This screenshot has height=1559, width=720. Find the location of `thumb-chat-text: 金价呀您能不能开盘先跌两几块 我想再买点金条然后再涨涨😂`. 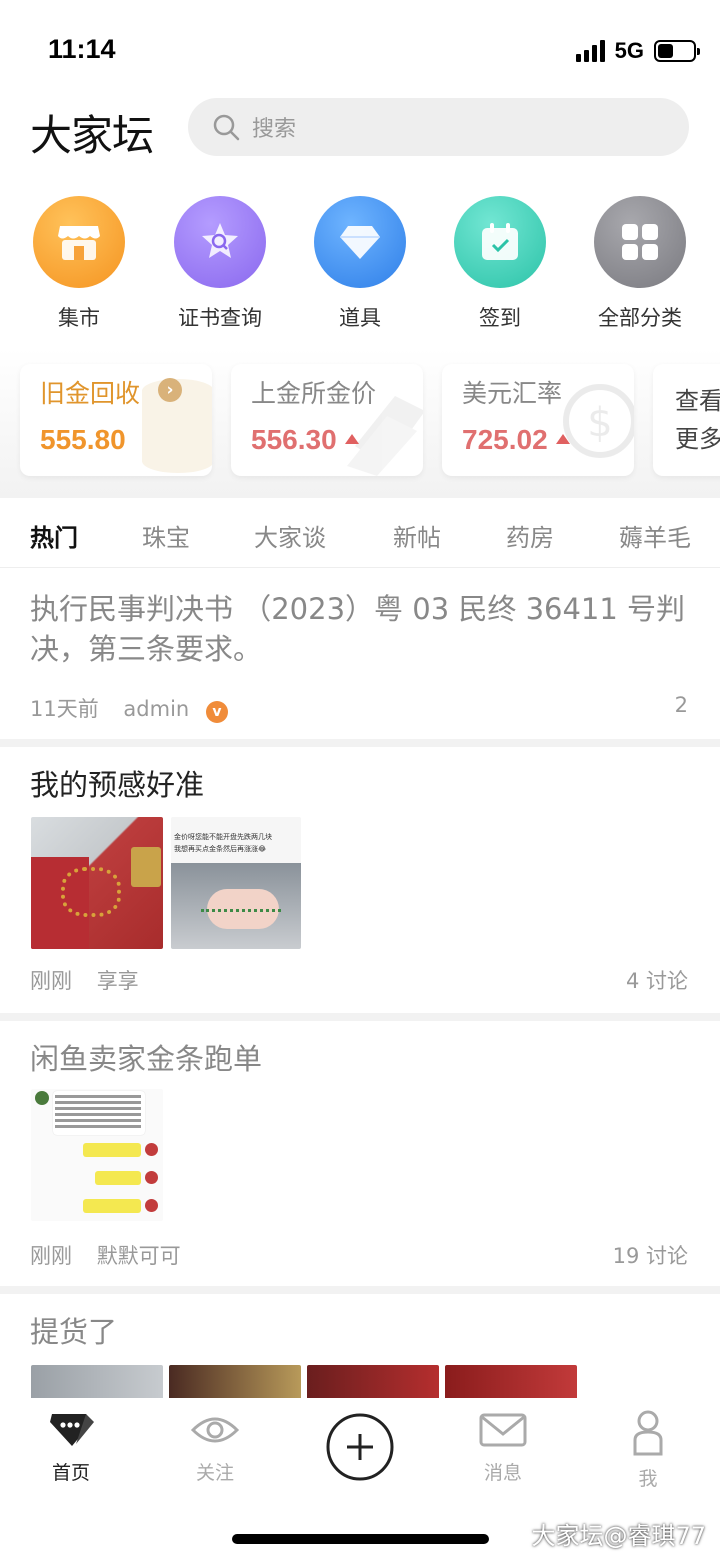

thumb-chat-text: 金价呀您能不能开盘先跌两几块 我想再买点金条然后再涨涨😂 is located at coordinates (223, 843).